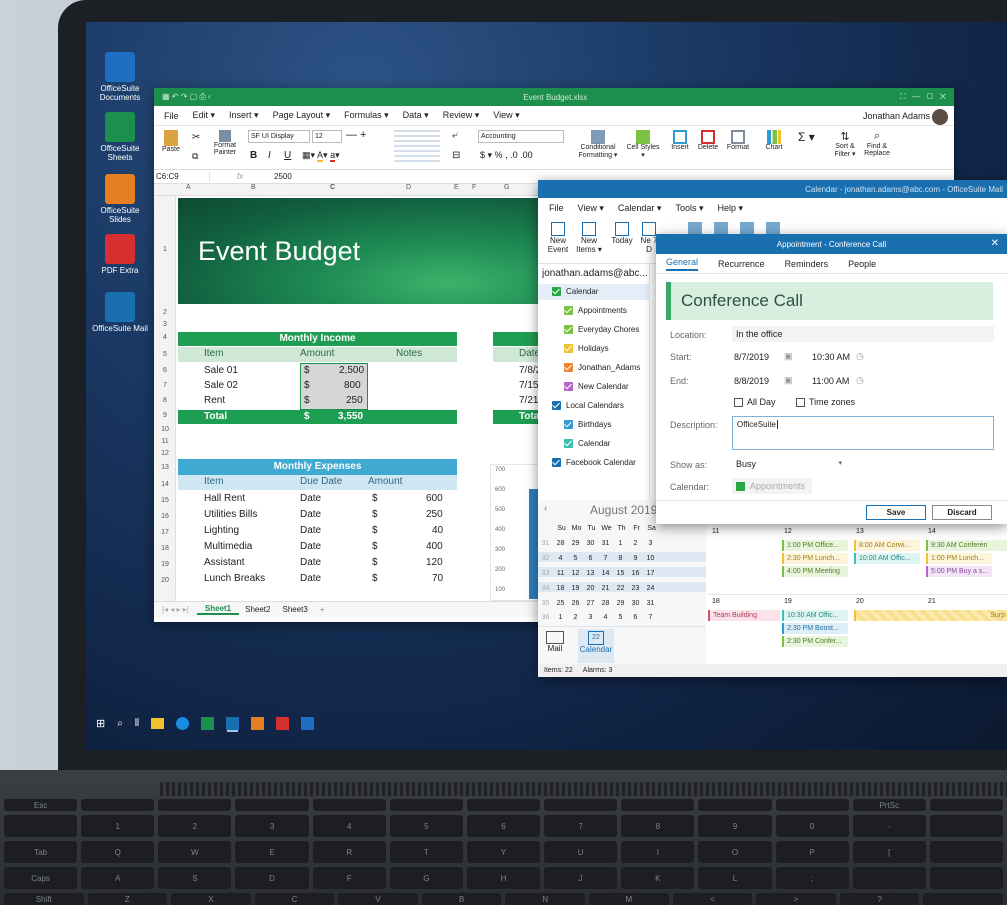  Describe the element at coordinates (829, 301) in the screenshot. I see `subject-field: Conference Call` at that location.